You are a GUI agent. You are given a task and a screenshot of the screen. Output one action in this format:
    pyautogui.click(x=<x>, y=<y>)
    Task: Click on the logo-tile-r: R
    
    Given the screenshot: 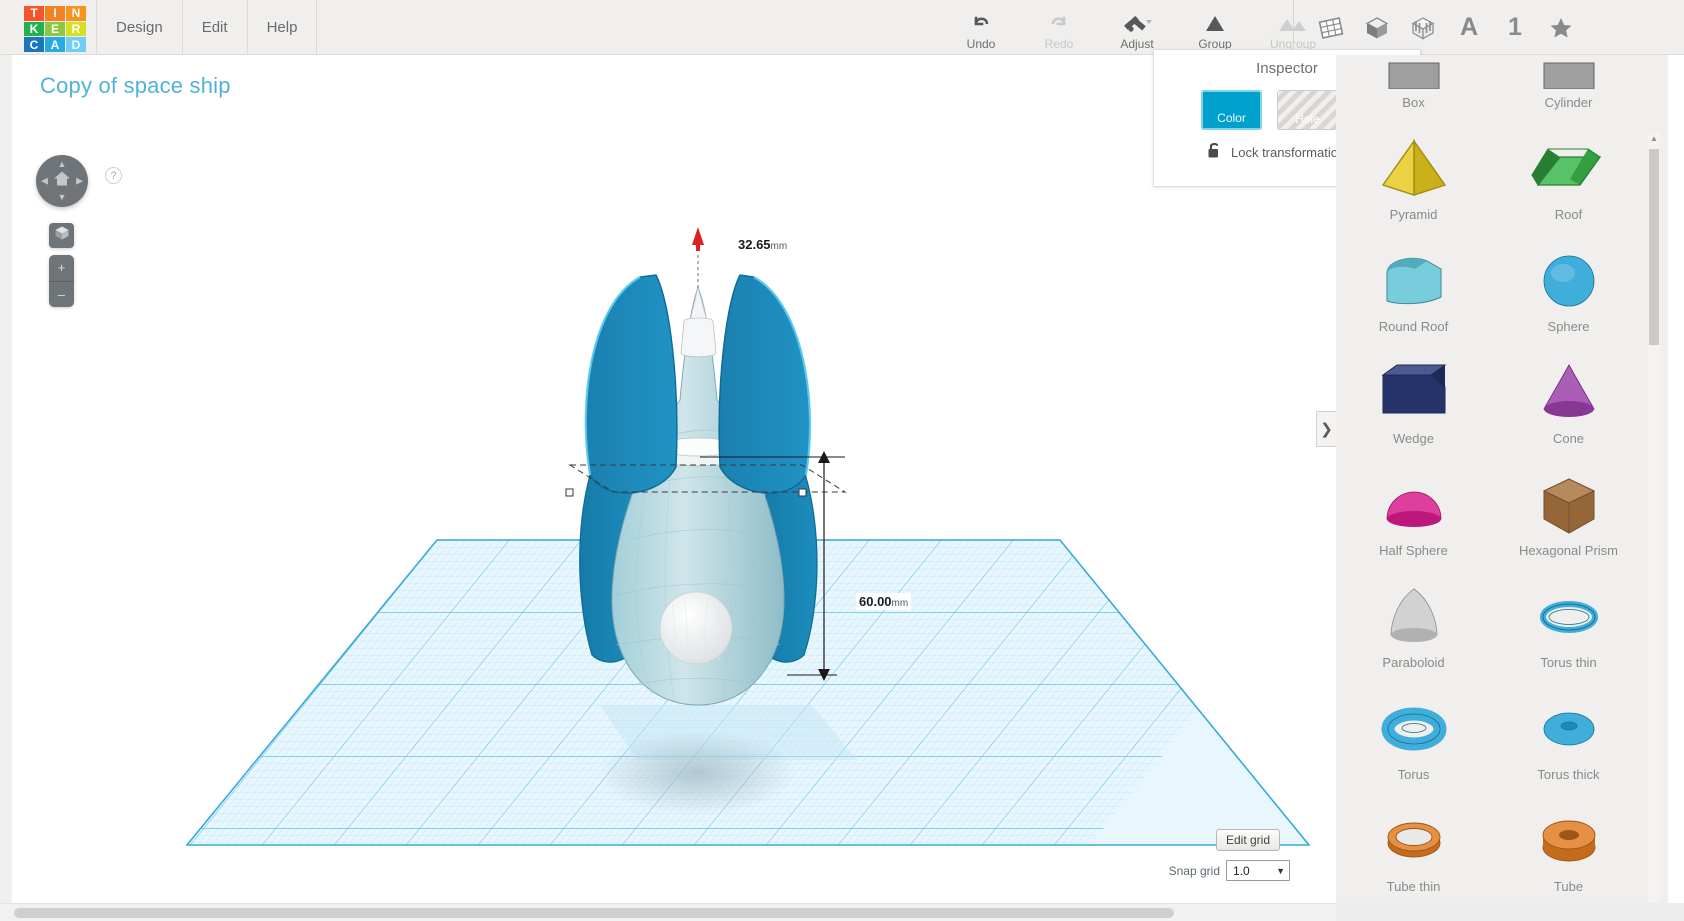 What is the action you would take?
    pyautogui.click(x=76, y=29)
    